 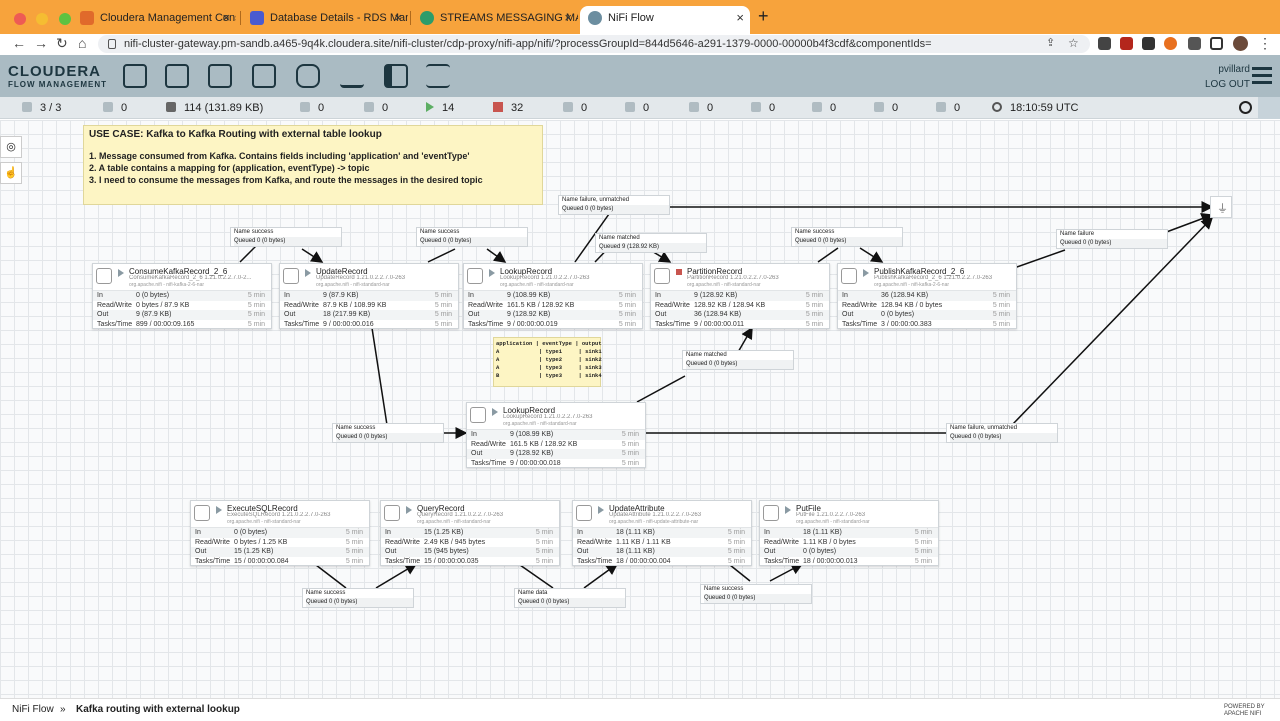 I want to click on browser-tab-cloudera: Cloudera Management Conso ×, so click(x=154, y=18).